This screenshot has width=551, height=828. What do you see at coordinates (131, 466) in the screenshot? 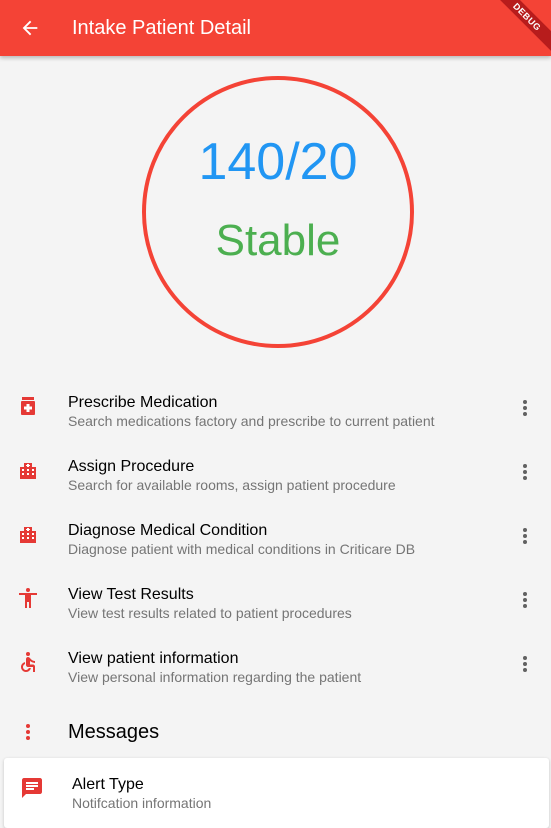
I see `list-item-title: Assign Procedure` at bounding box center [131, 466].